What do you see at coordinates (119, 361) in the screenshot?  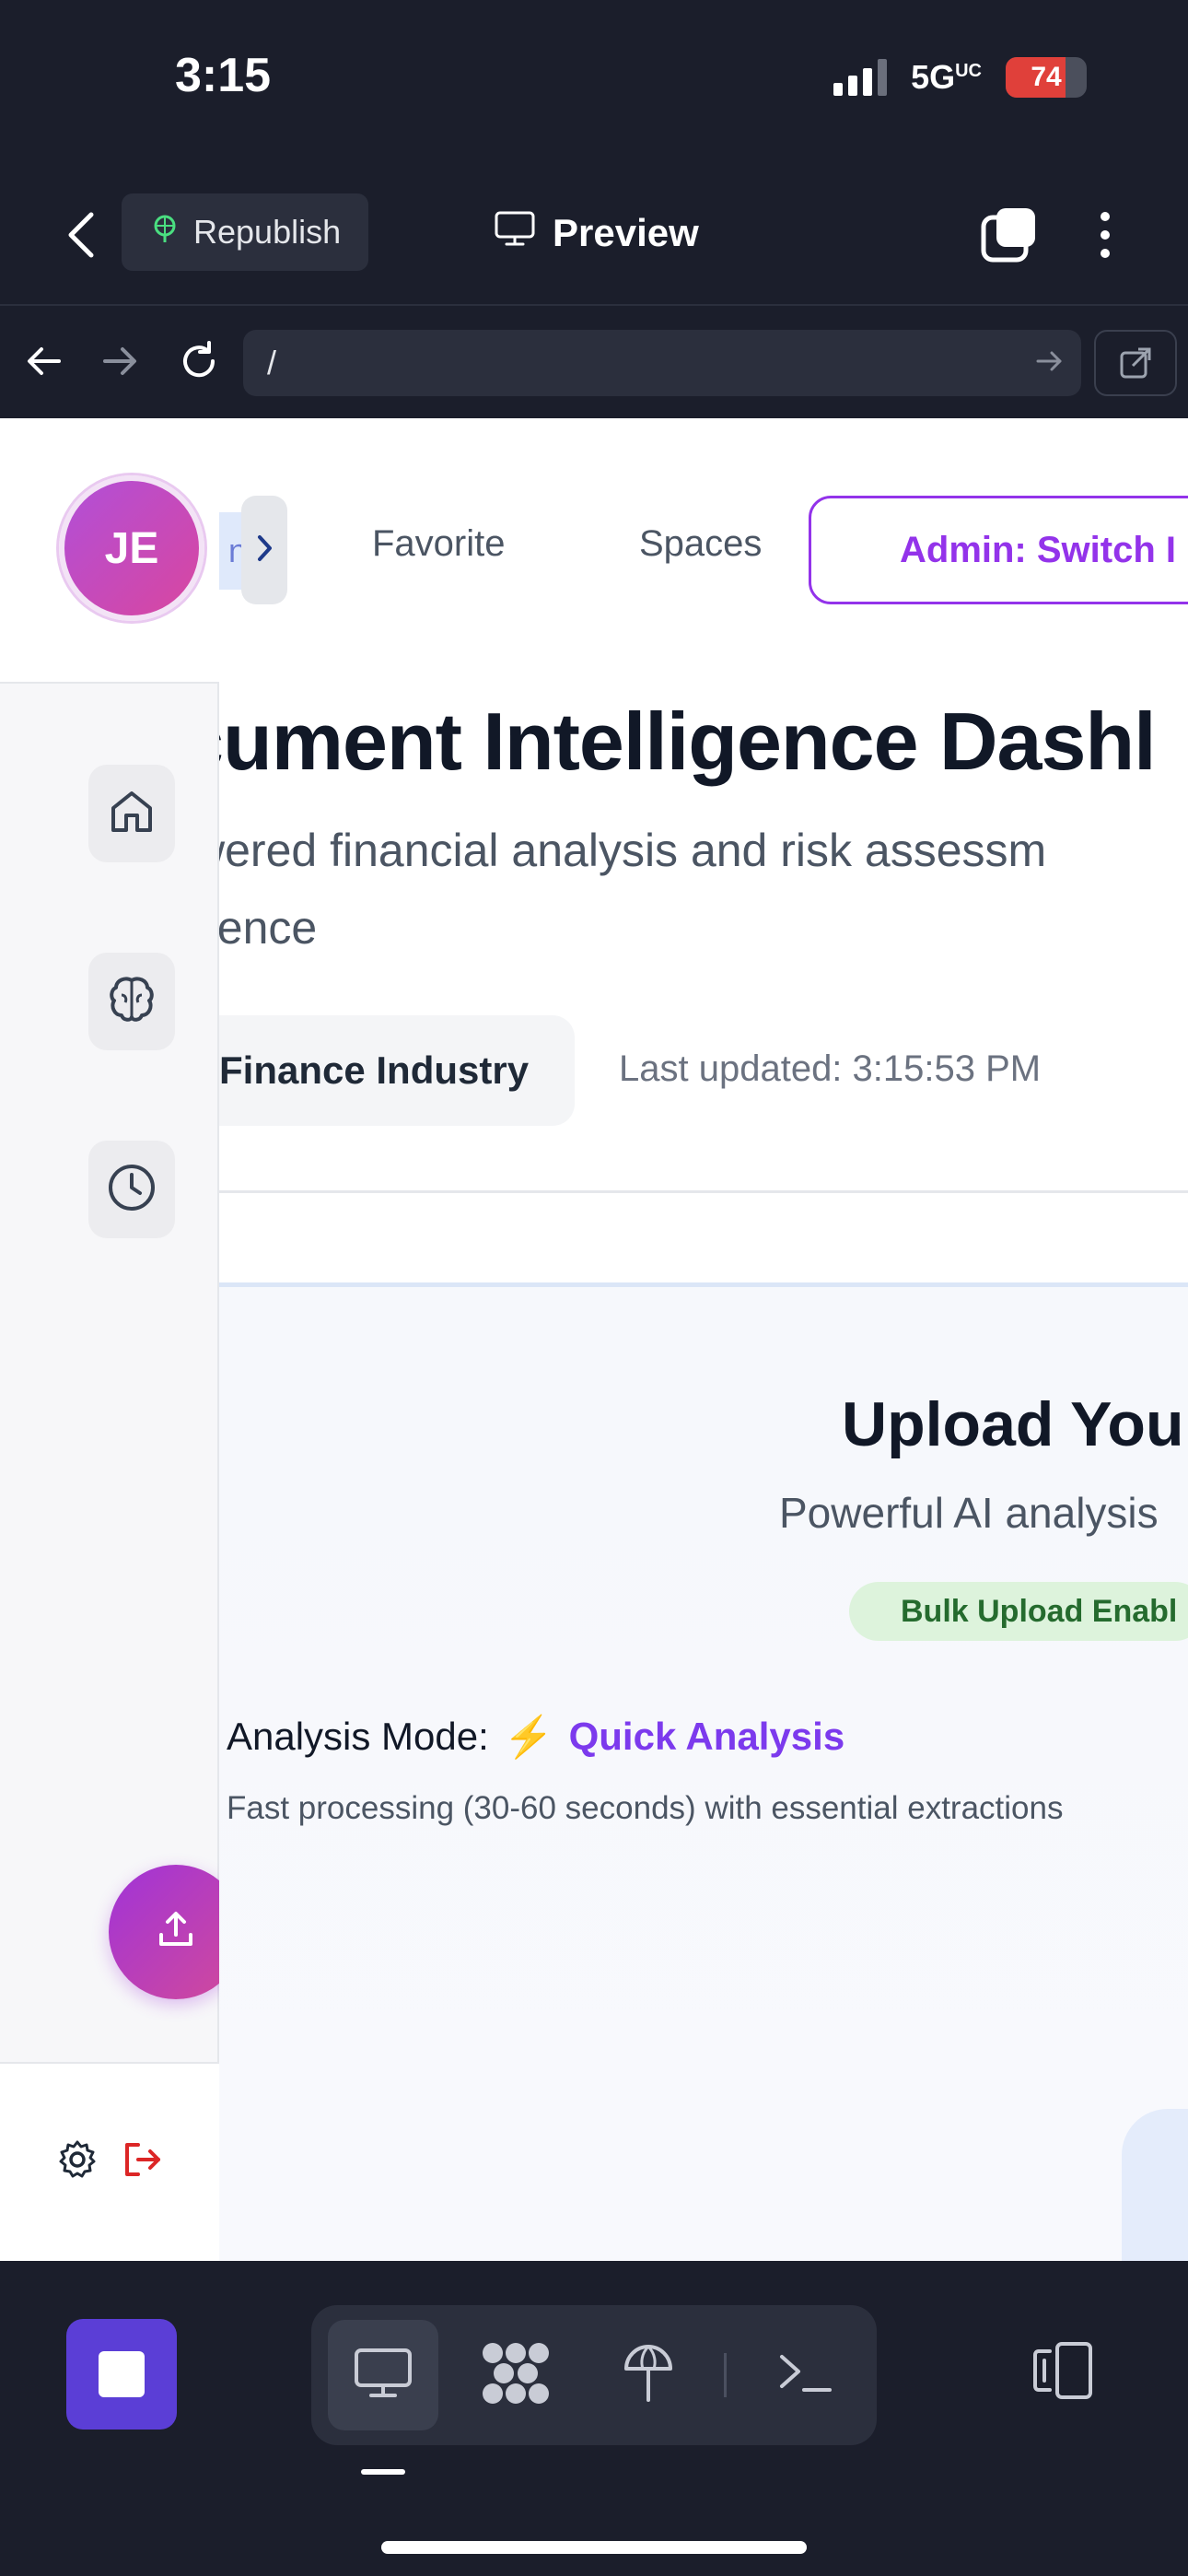 I see `arrow-right-icon` at bounding box center [119, 361].